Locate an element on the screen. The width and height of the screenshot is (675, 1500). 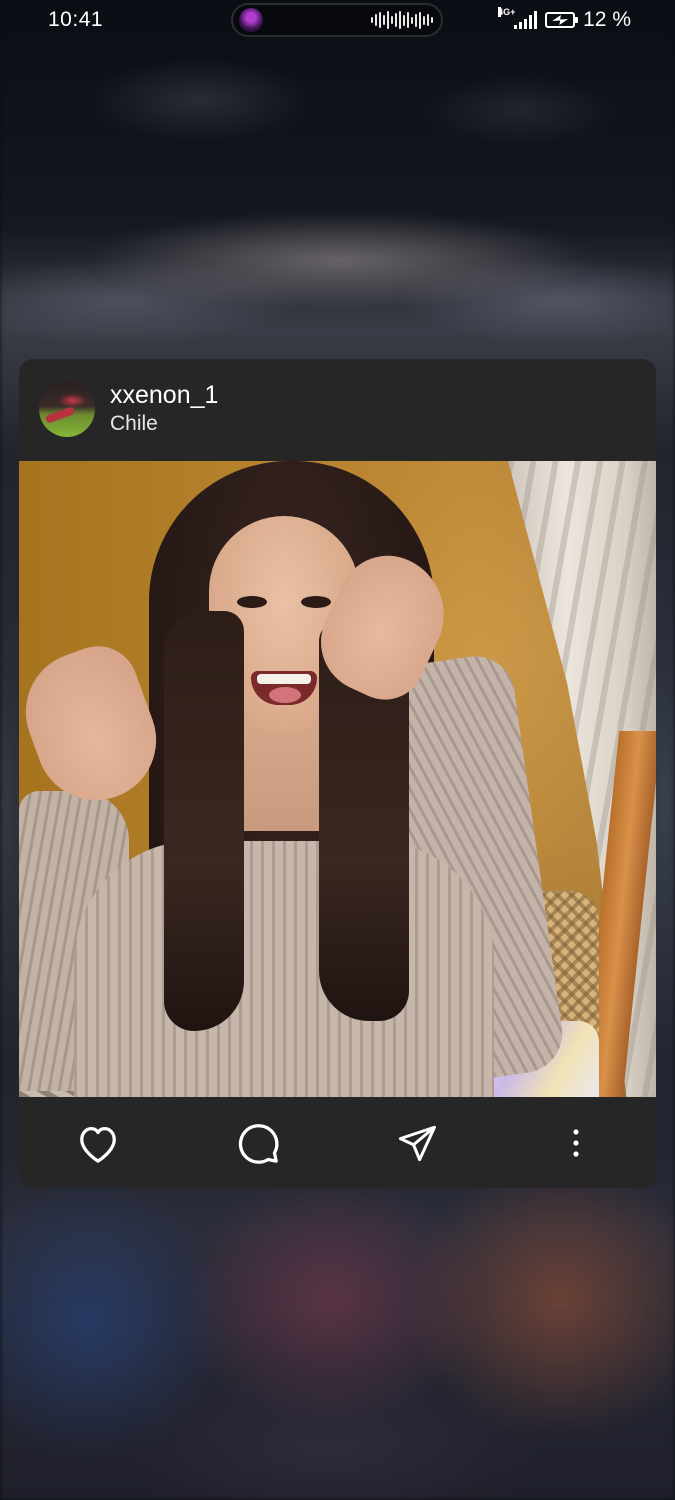
photo-eye-left is located at coordinates (252, 602).